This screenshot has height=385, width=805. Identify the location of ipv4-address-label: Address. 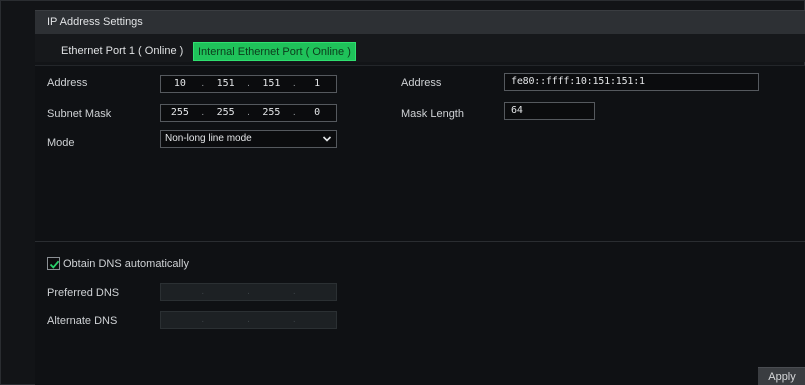
(67, 83).